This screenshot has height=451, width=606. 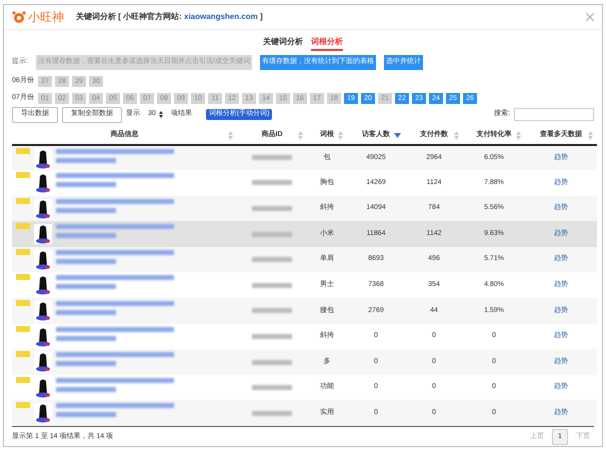 I want to click on sort-desc-icon, so click(x=397, y=135).